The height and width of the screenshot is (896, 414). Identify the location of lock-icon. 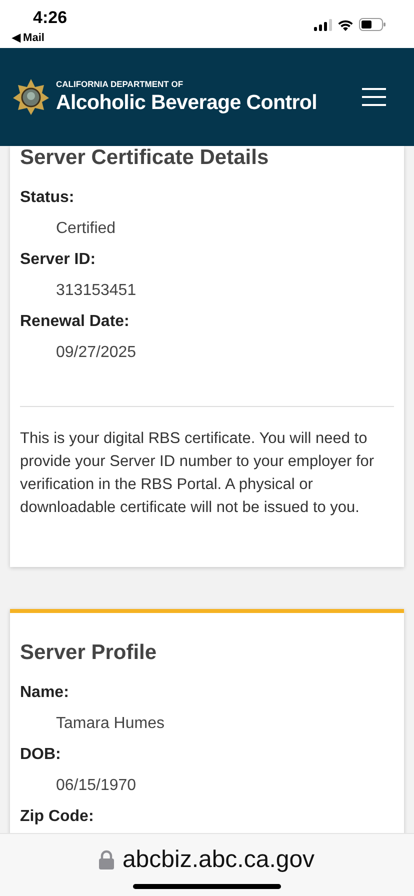
(106, 860).